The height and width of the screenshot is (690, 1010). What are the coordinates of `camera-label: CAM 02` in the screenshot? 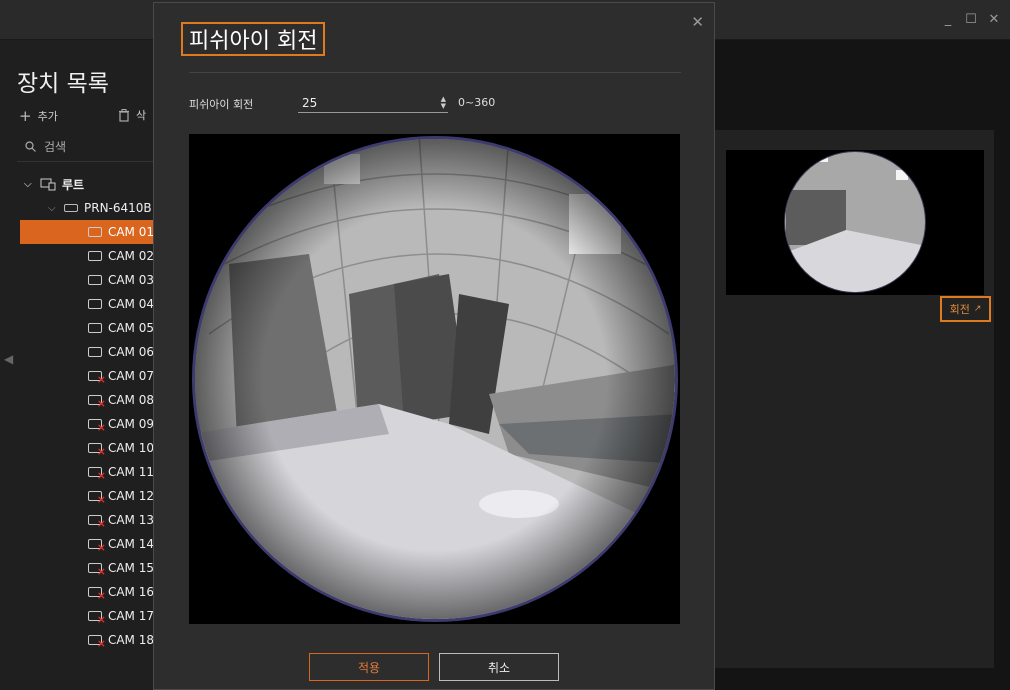 It's located at (130, 256).